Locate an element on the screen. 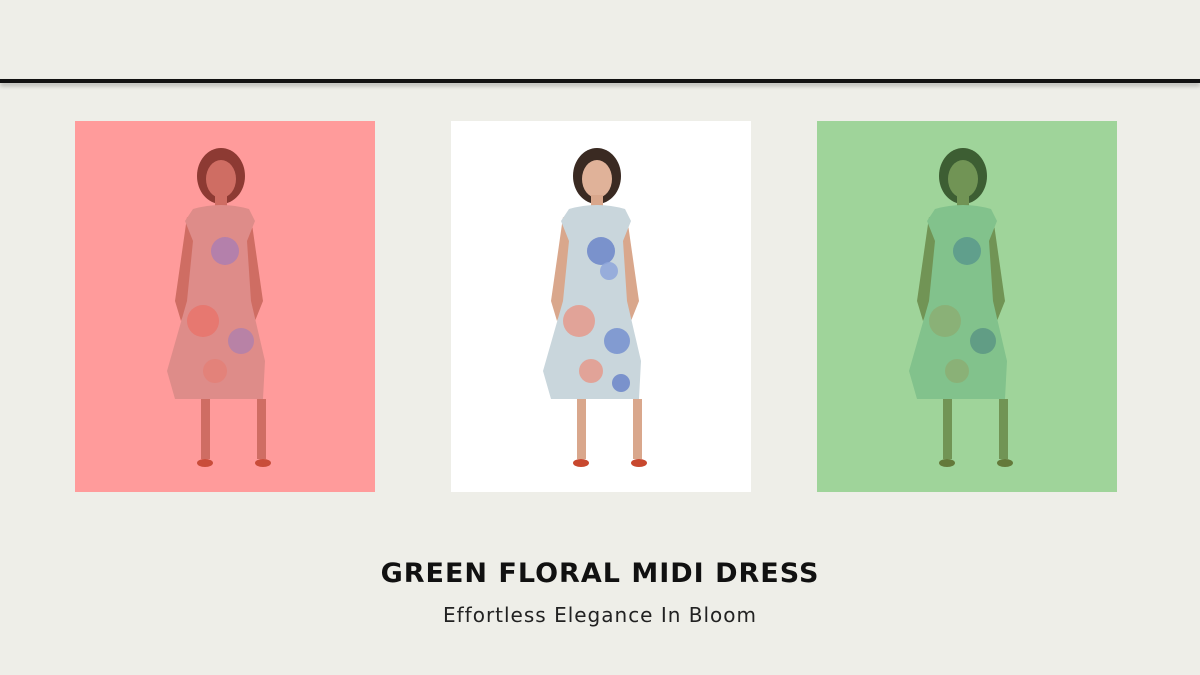 This screenshot has height=675, width=1200. model-panel-original is located at coordinates (601, 306).